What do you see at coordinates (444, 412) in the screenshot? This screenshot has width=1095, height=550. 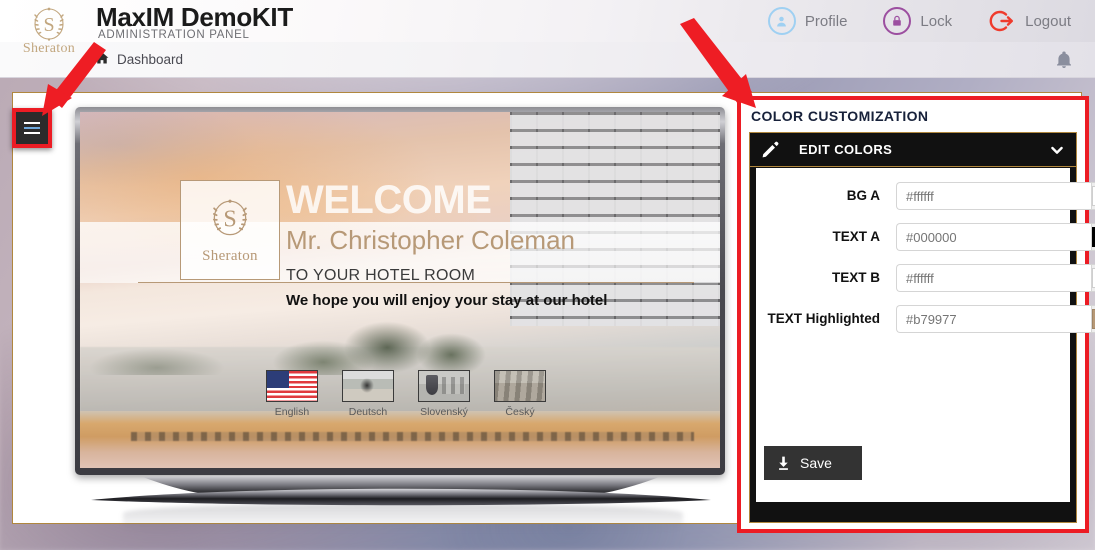 I see `language-label: Slovenský` at bounding box center [444, 412].